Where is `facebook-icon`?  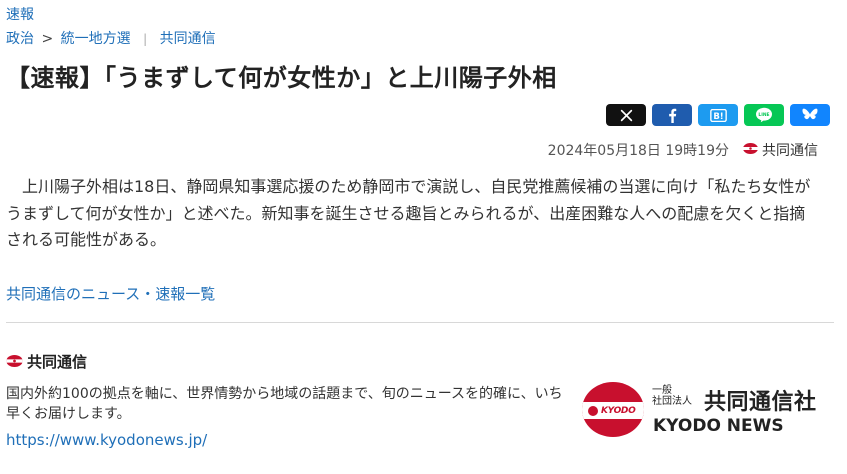
facebook-icon is located at coordinates (672, 115).